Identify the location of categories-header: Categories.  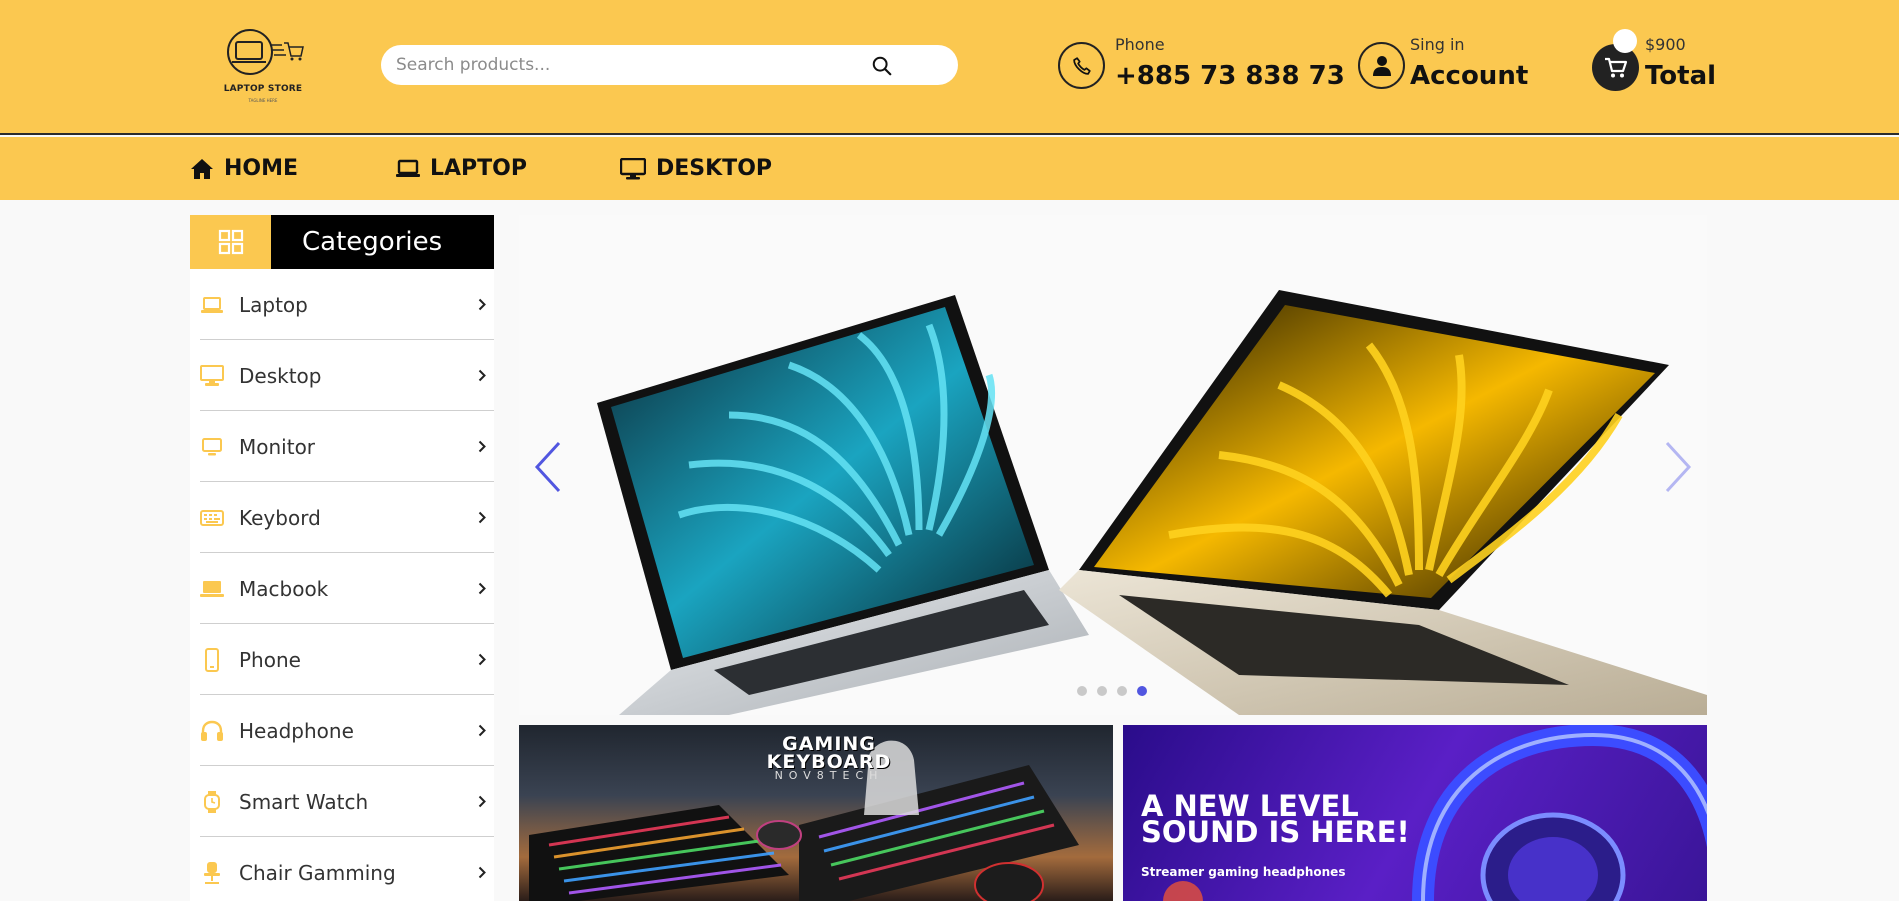
(342, 242).